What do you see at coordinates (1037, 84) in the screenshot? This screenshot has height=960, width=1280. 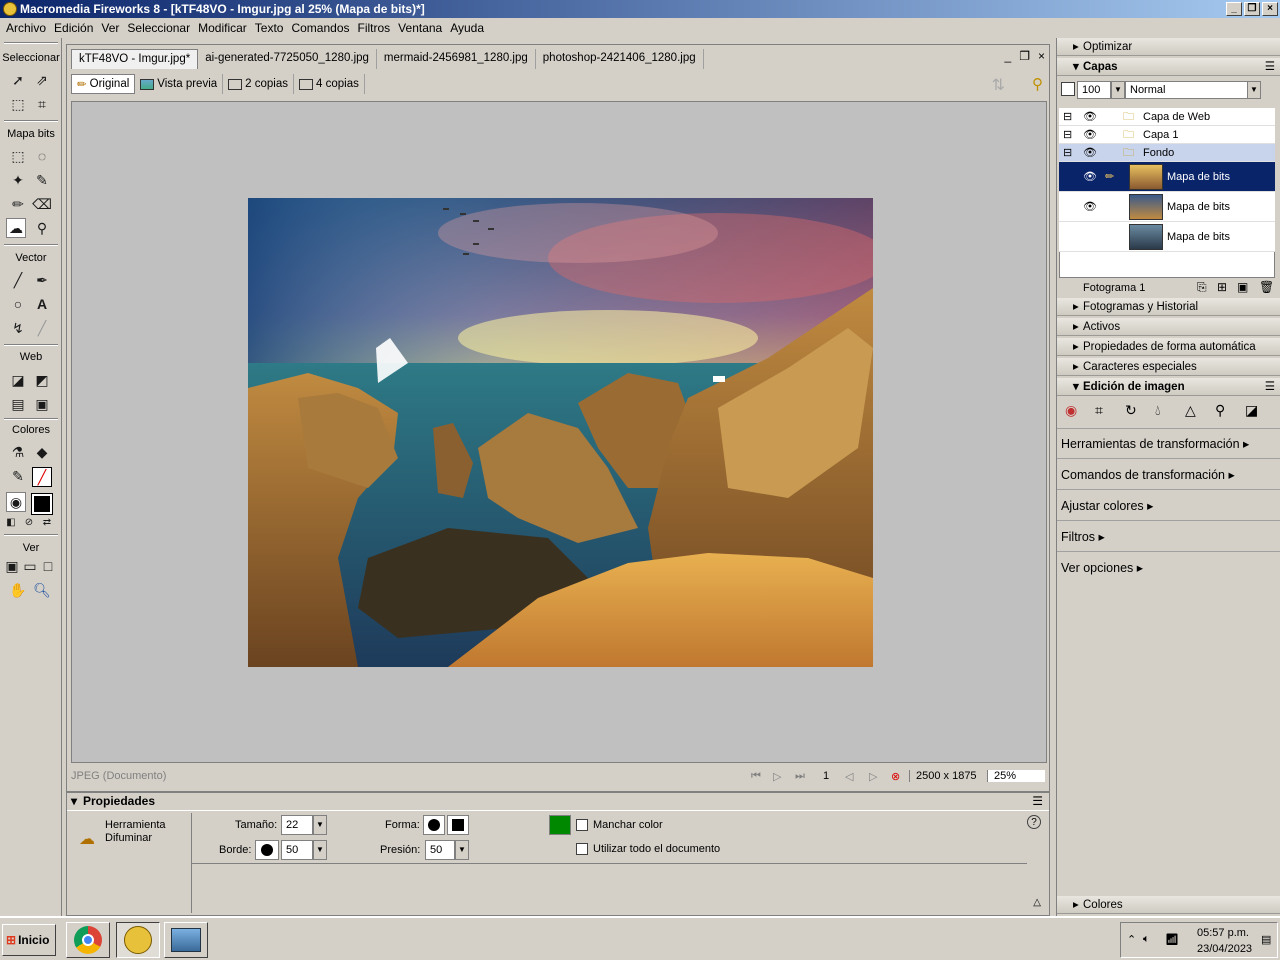 I see `quick-export-icon: ⚲` at bounding box center [1037, 84].